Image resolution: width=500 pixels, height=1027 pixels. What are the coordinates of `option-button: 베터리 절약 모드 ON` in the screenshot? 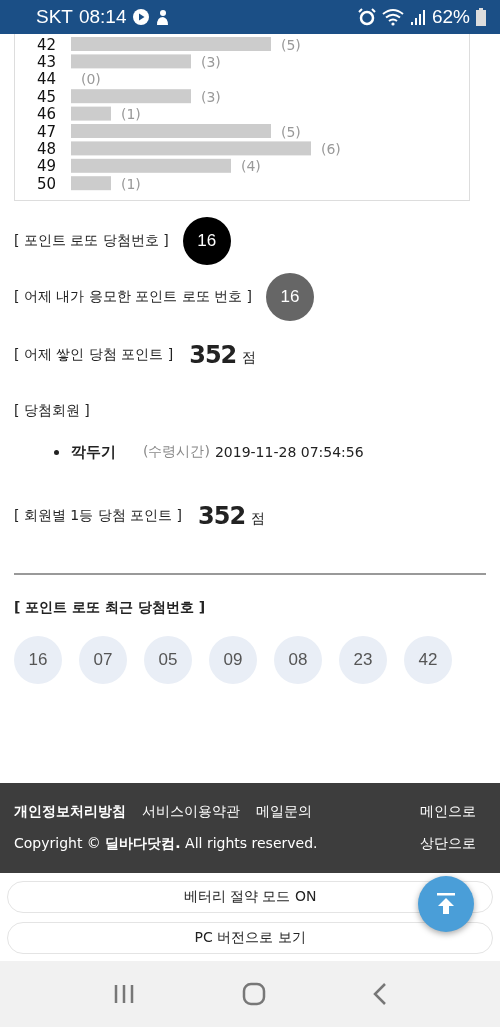 It's located at (250, 897).